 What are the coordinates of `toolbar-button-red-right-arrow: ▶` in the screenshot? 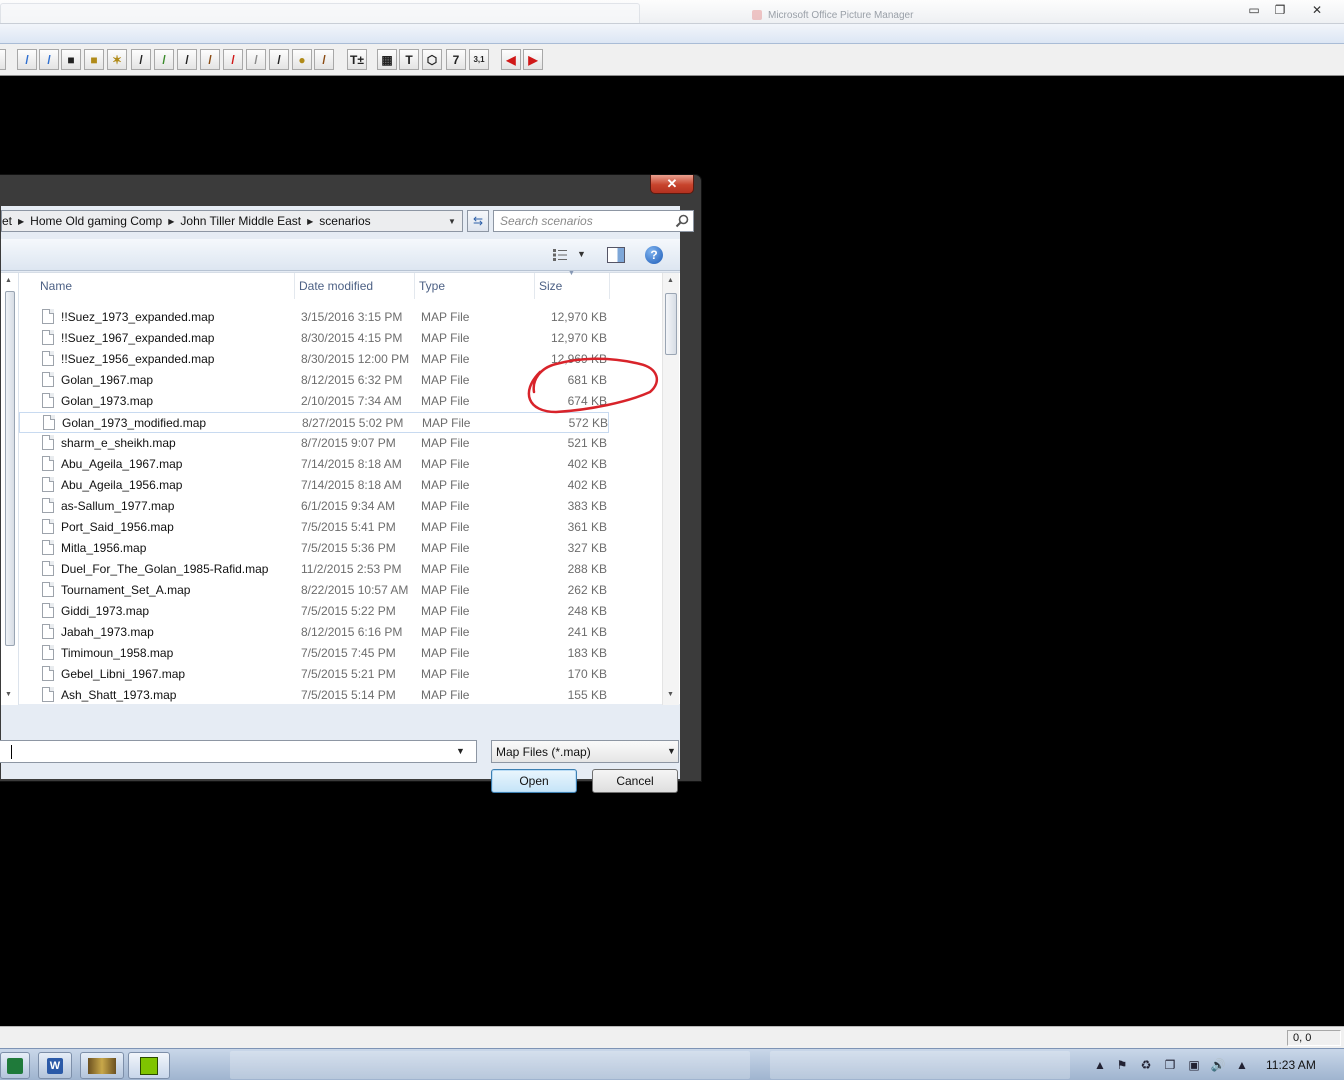 It's located at (533, 59).